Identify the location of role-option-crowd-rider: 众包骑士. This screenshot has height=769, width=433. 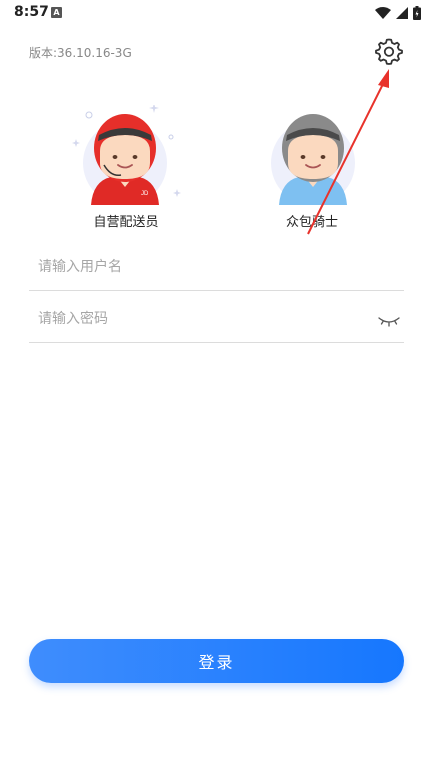
(312, 167).